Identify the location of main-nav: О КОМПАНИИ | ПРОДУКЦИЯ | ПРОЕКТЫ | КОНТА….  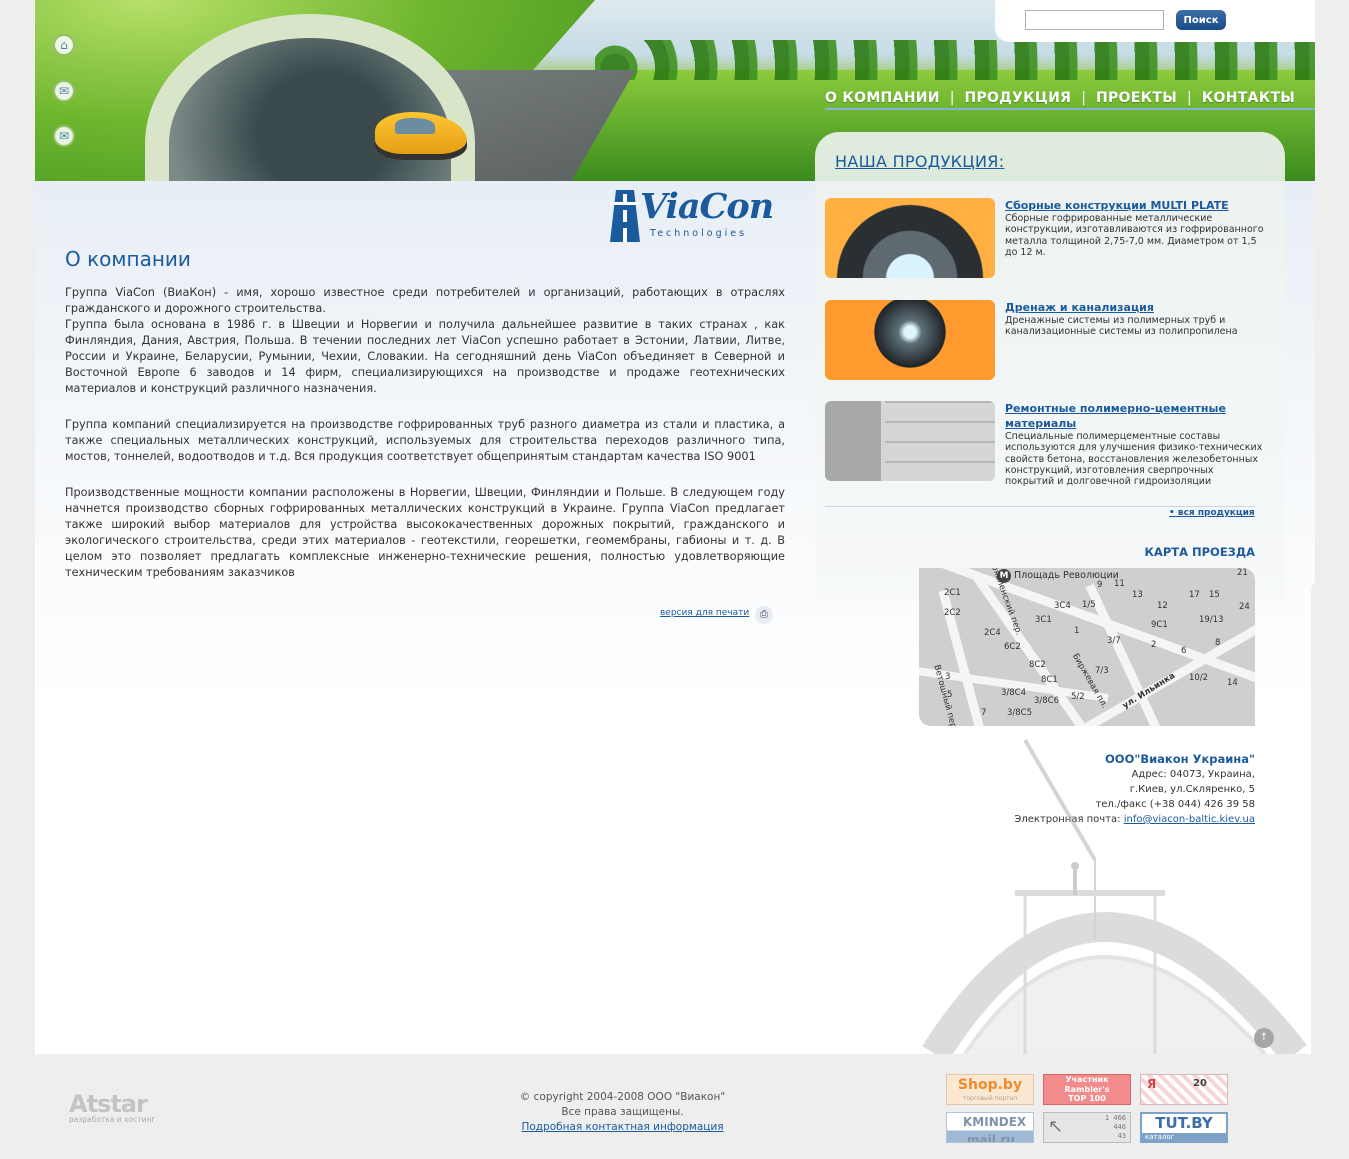
(1065, 98).